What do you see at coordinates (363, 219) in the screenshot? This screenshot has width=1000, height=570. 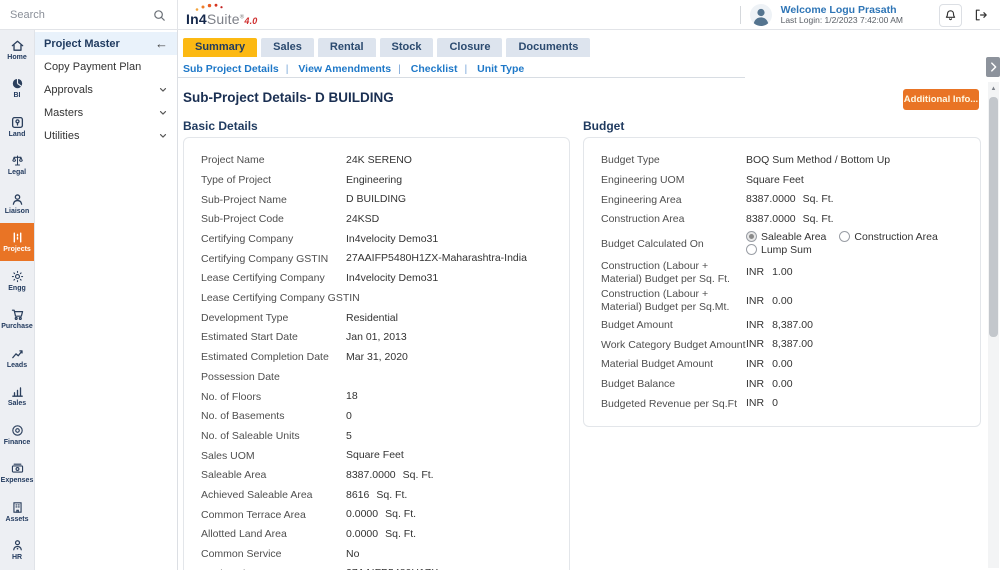 I see `value-text: 24KSD` at bounding box center [363, 219].